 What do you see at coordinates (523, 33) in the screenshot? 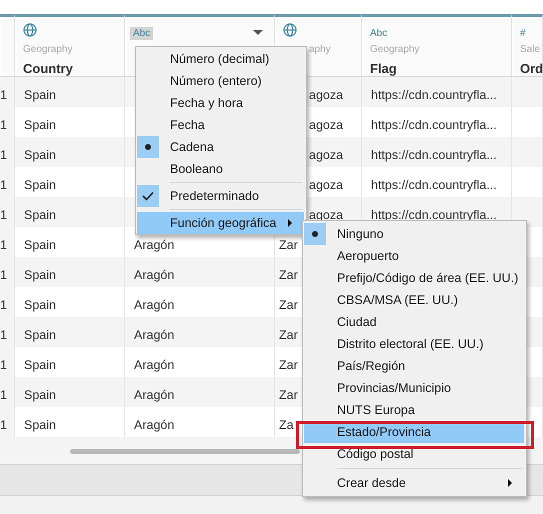
I see `type-badge: #` at bounding box center [523, 33].